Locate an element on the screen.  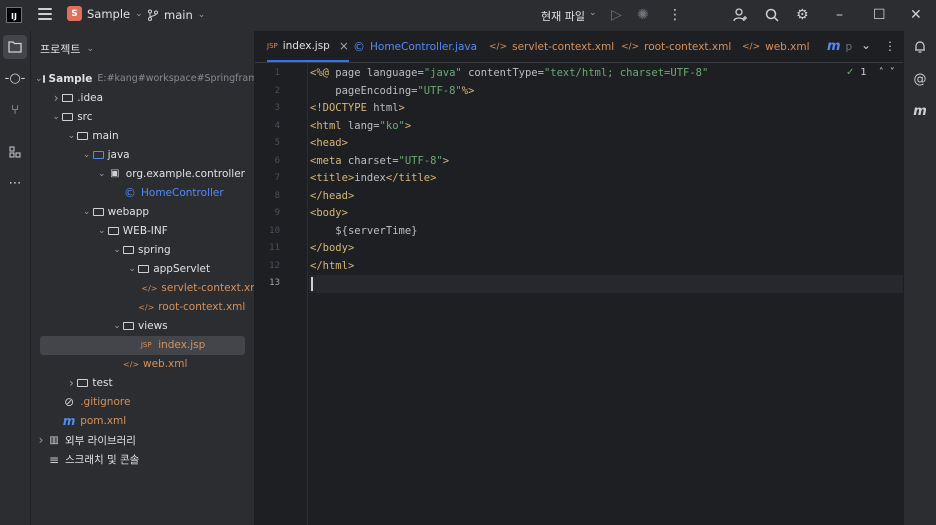
code-line: <body> is located at coordinates (329, 214).